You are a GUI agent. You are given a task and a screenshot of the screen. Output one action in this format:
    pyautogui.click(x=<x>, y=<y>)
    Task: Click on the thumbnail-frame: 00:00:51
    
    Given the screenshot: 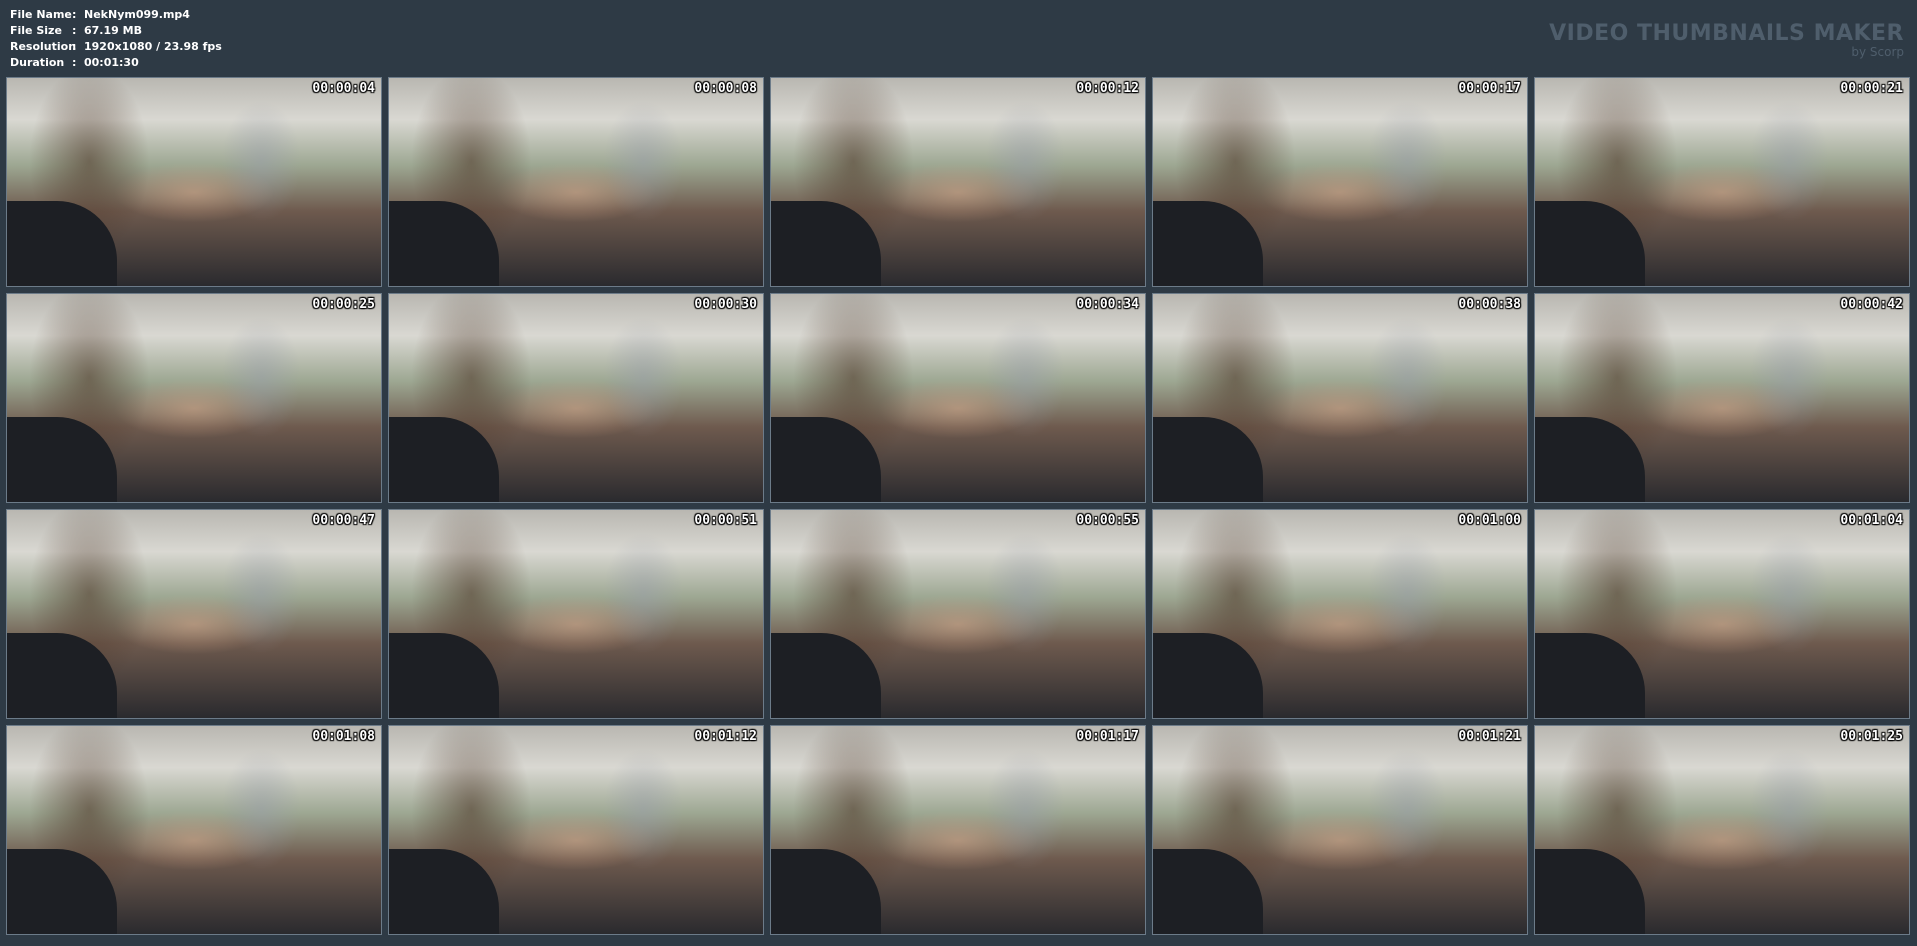 What is the action you would take?
    pyautogui.click(x=576, y=614)
    